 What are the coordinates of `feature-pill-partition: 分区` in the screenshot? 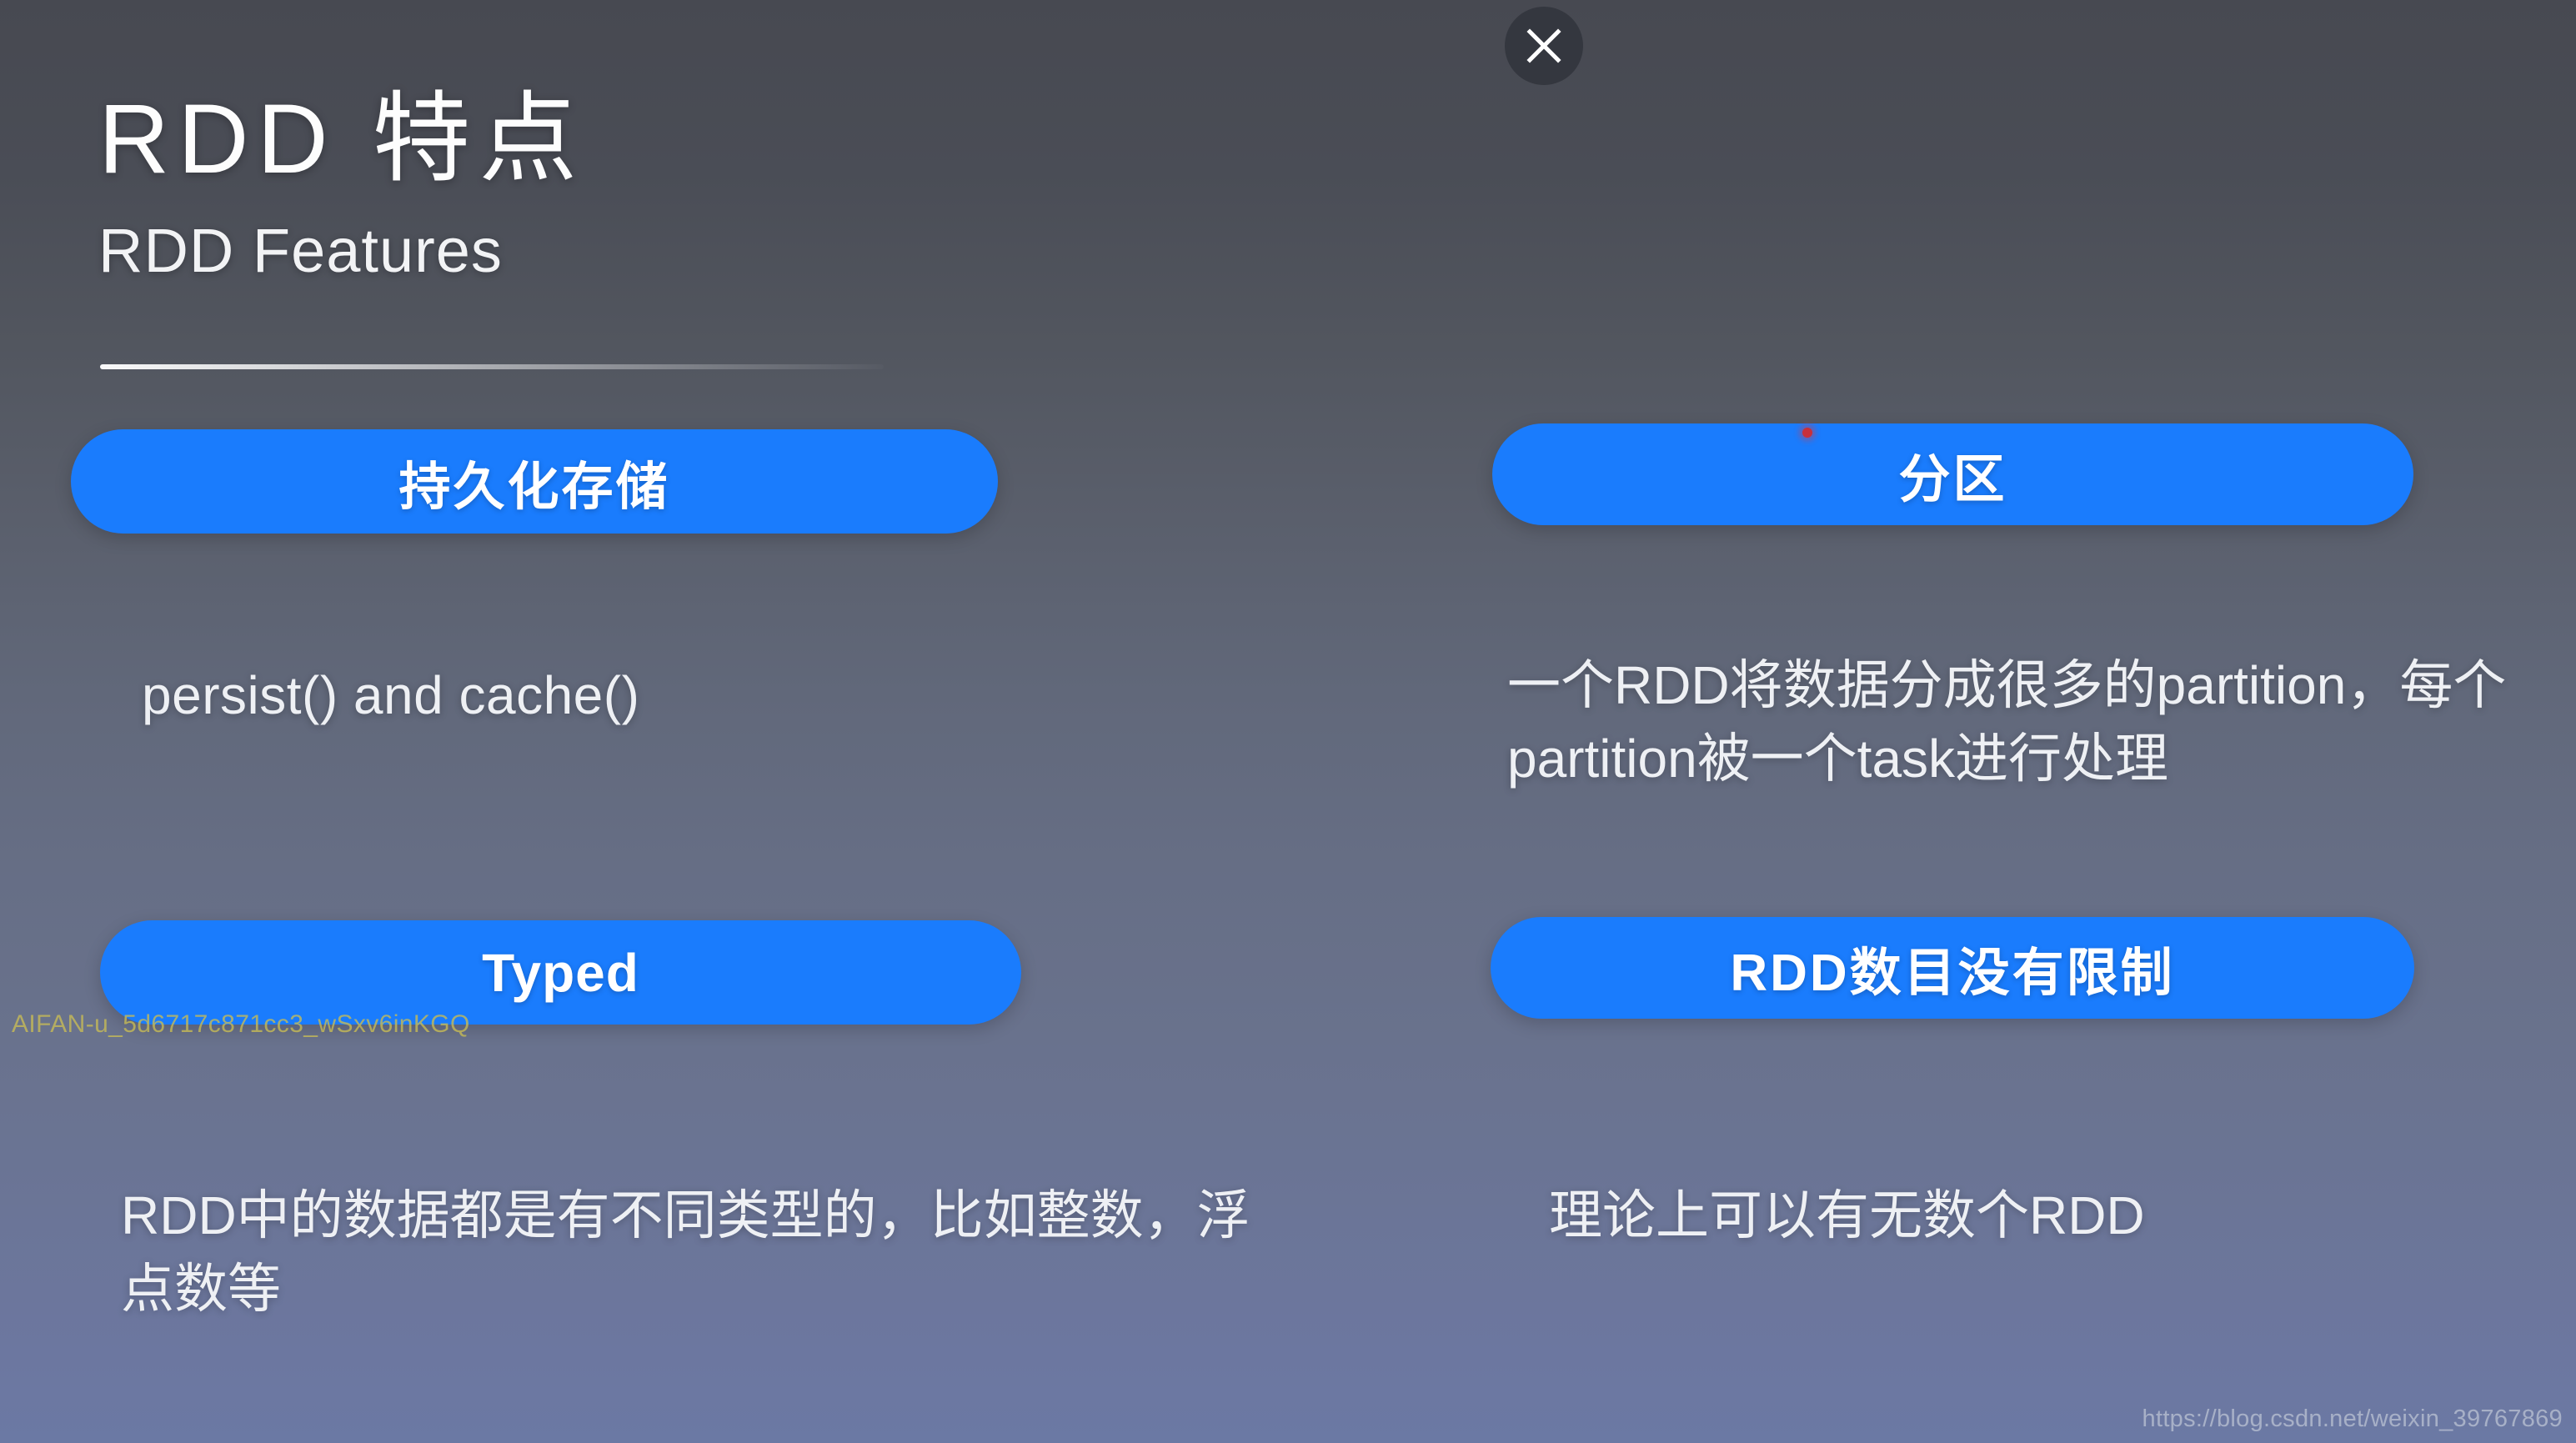 It's located at (1952, 474).